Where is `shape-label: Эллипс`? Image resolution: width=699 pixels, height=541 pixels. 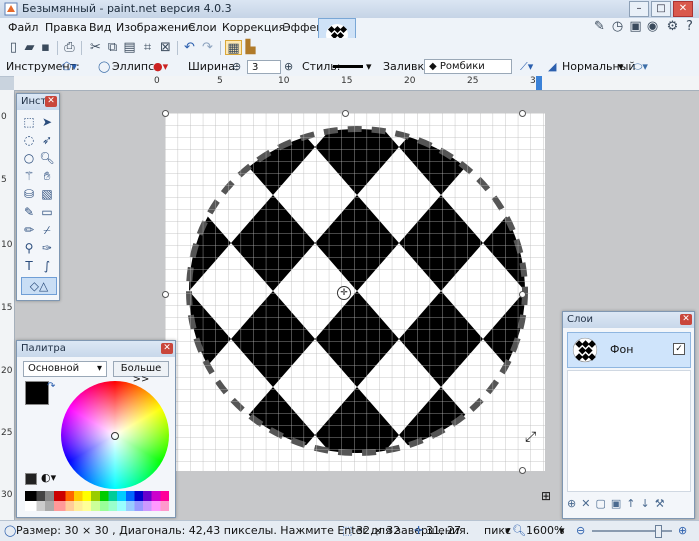 shape-label: Эллипс is located at coordinates (133, 66).